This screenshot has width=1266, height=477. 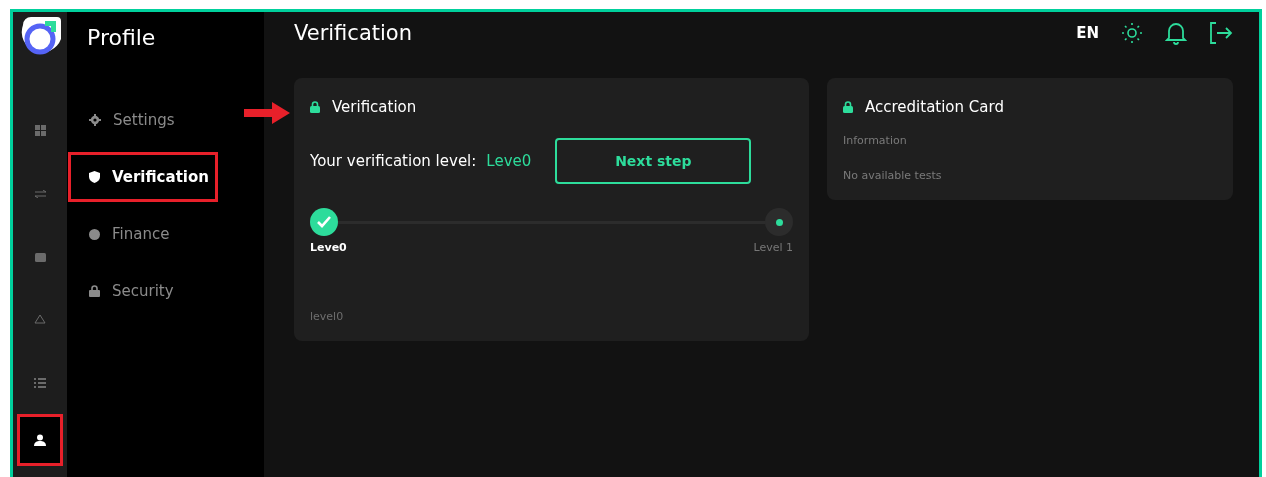 I want to click on page-title: Verification, so click(x=353, y=33).